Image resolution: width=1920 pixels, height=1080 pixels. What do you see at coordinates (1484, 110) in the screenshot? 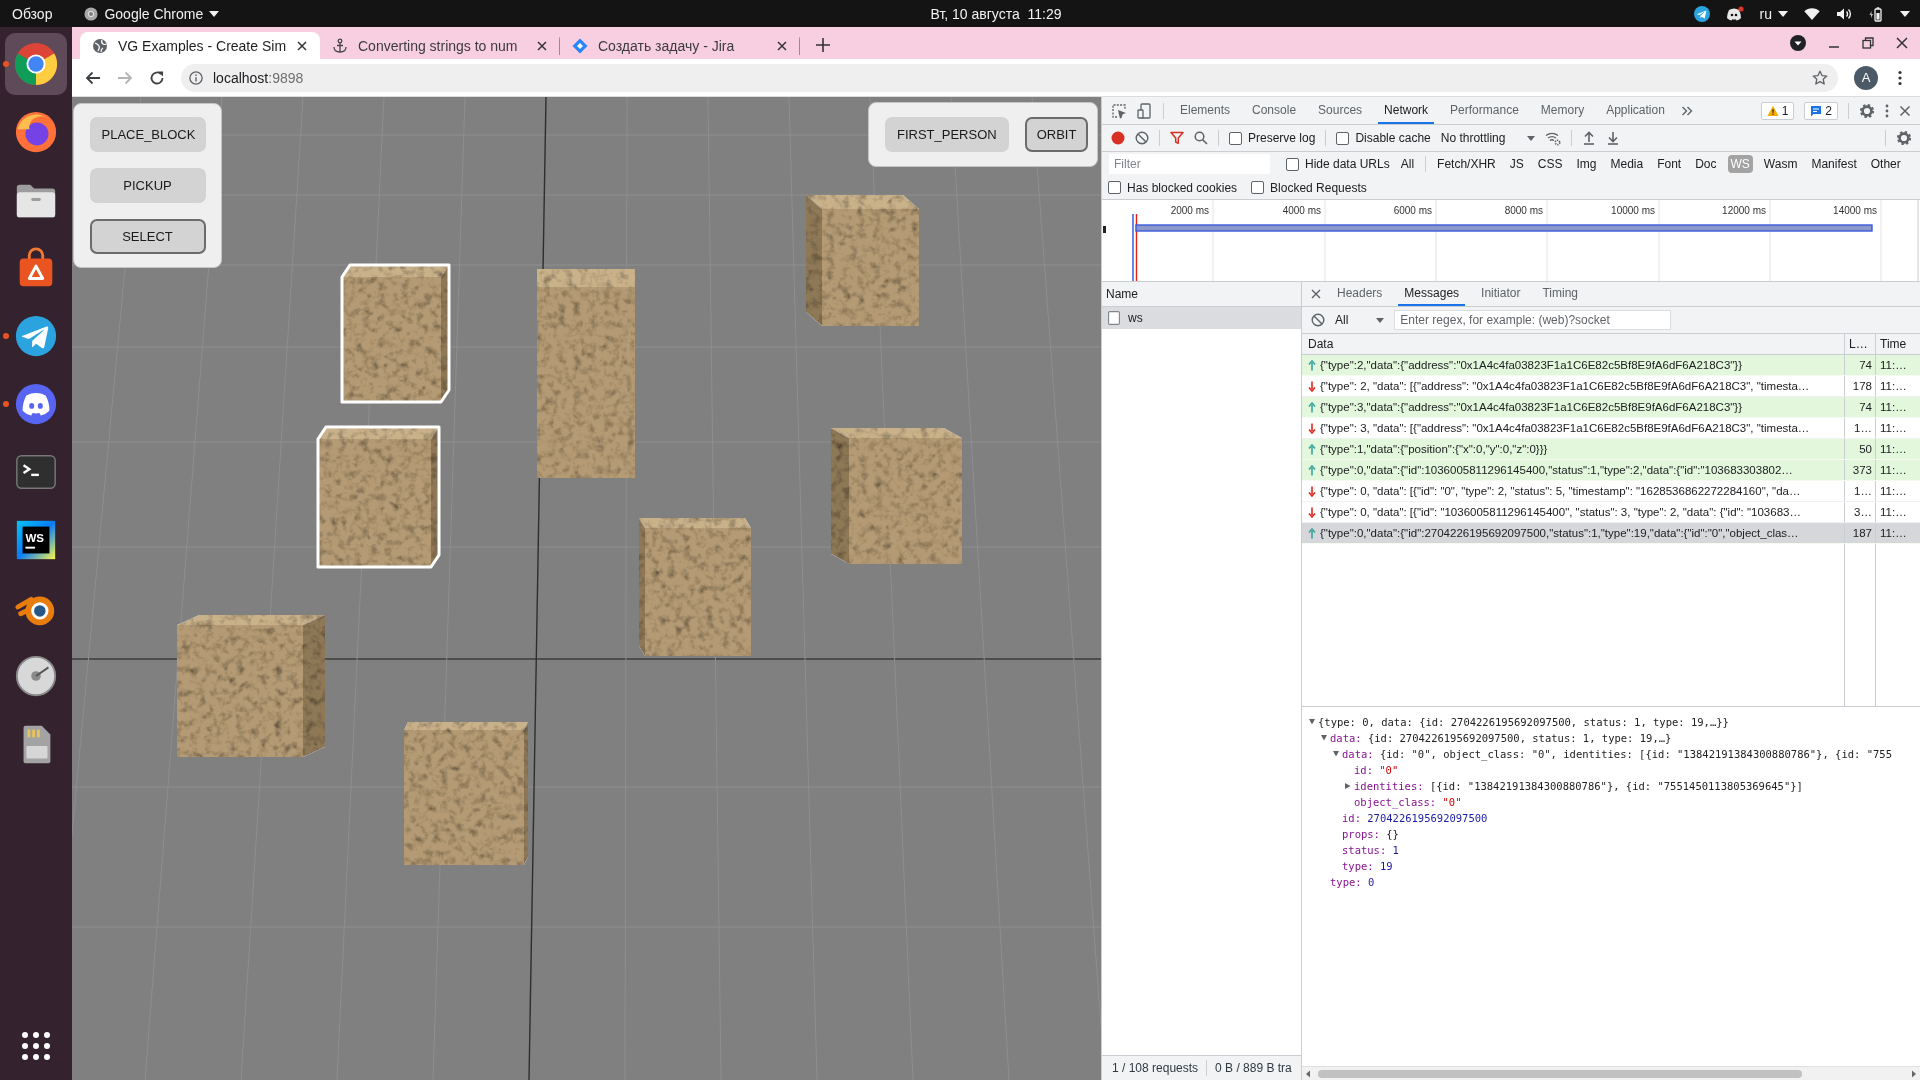
I see `devtools-tab: Performance` at bounding box center [1484, 110].